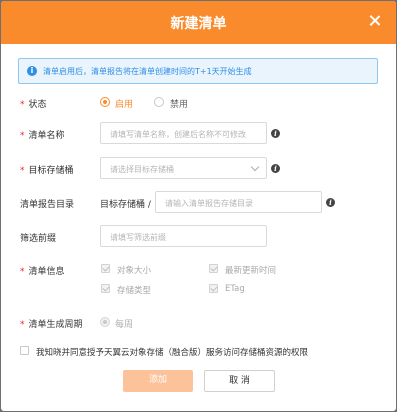  What do you see at coordinates (124, 325) in the screenshot?
I see `period-weekly-label: 每周` at bounding box center [124, 325].